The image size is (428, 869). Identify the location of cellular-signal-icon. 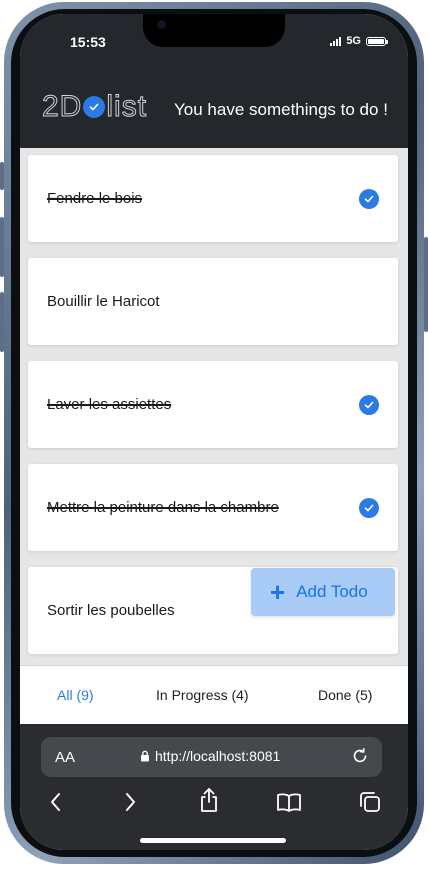
(336, 41).